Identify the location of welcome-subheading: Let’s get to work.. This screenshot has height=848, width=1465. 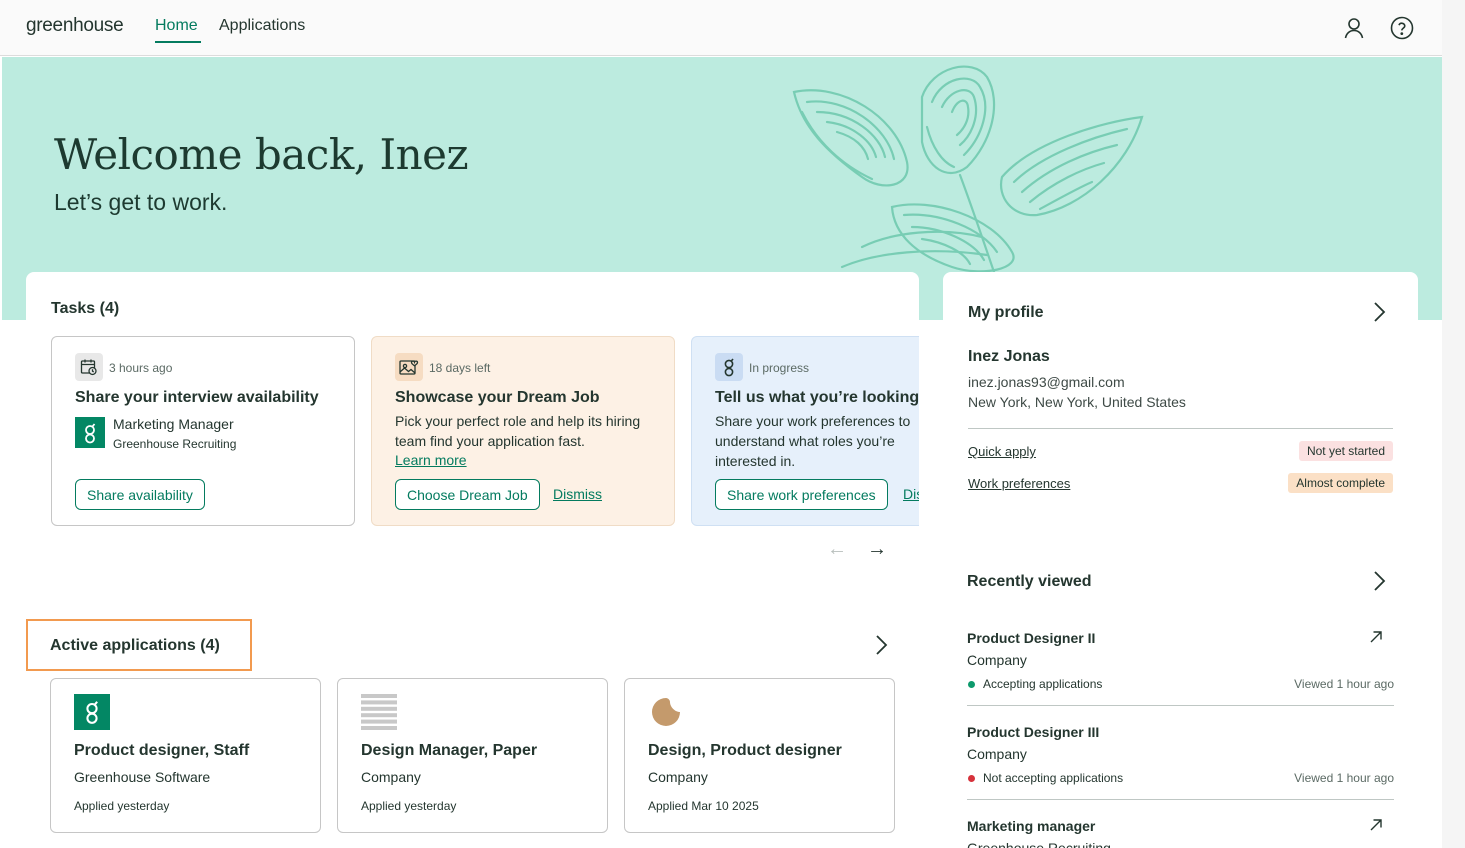
(141, 202).